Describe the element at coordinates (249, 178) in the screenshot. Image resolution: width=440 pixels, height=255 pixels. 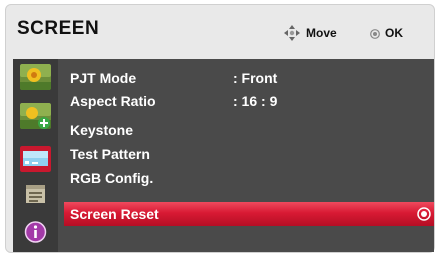
I see `menu-item-rgb-config: RGB Config.` at that location.